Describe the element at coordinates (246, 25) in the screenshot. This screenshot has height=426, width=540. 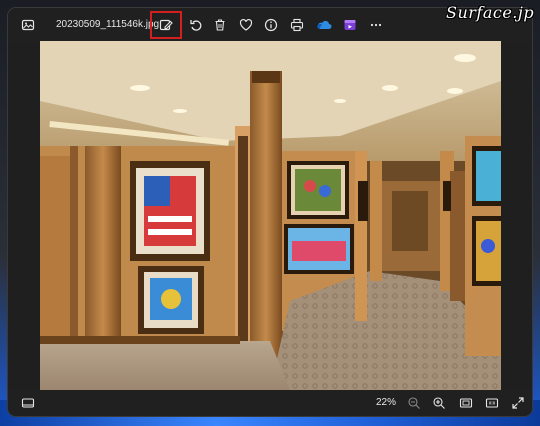
I see `favorite-heart-icon` at that location.